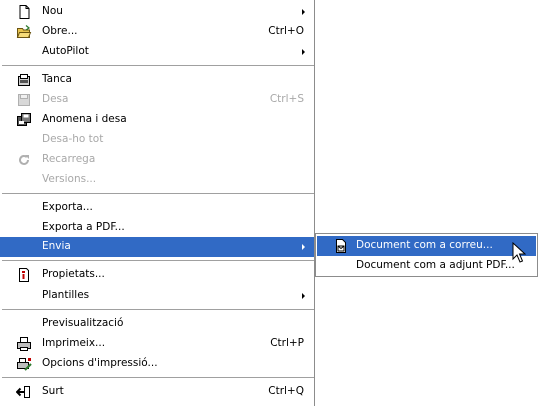 This screenshot has width=538, height=406. Describe the element at coordinates (286, 99) in the screenshot. I see `menu-item-shortcut: Ctrl+S` at that location.